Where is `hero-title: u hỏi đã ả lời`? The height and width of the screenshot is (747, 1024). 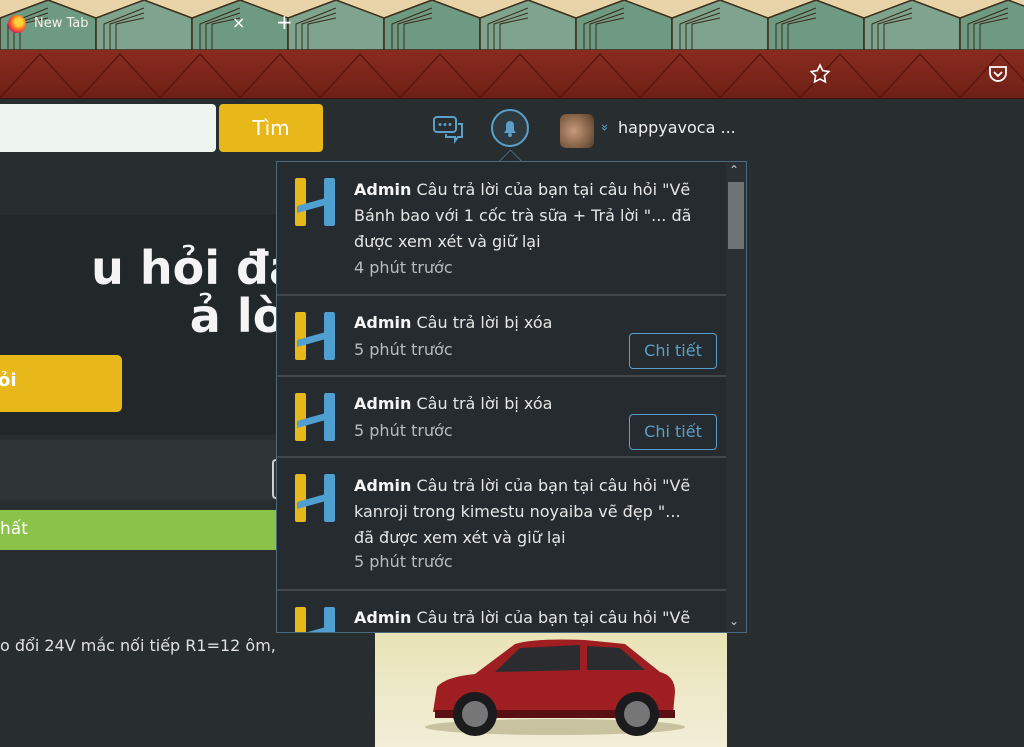 hero-title: u hỏi đã ả lời is located at coordinates (195, 292).